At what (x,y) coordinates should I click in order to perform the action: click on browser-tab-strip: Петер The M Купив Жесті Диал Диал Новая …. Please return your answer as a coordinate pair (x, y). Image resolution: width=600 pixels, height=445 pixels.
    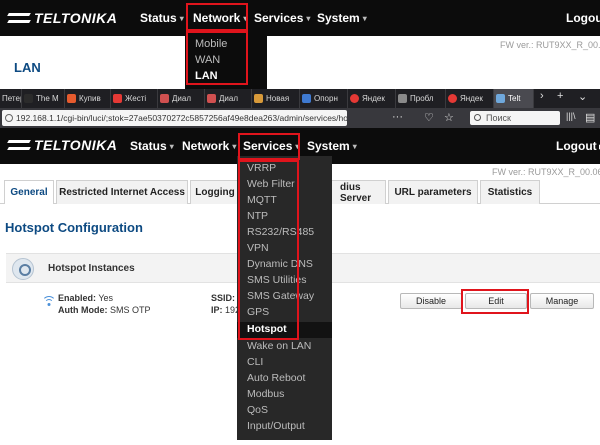
    Looking at the image, I should click on (300, 98).